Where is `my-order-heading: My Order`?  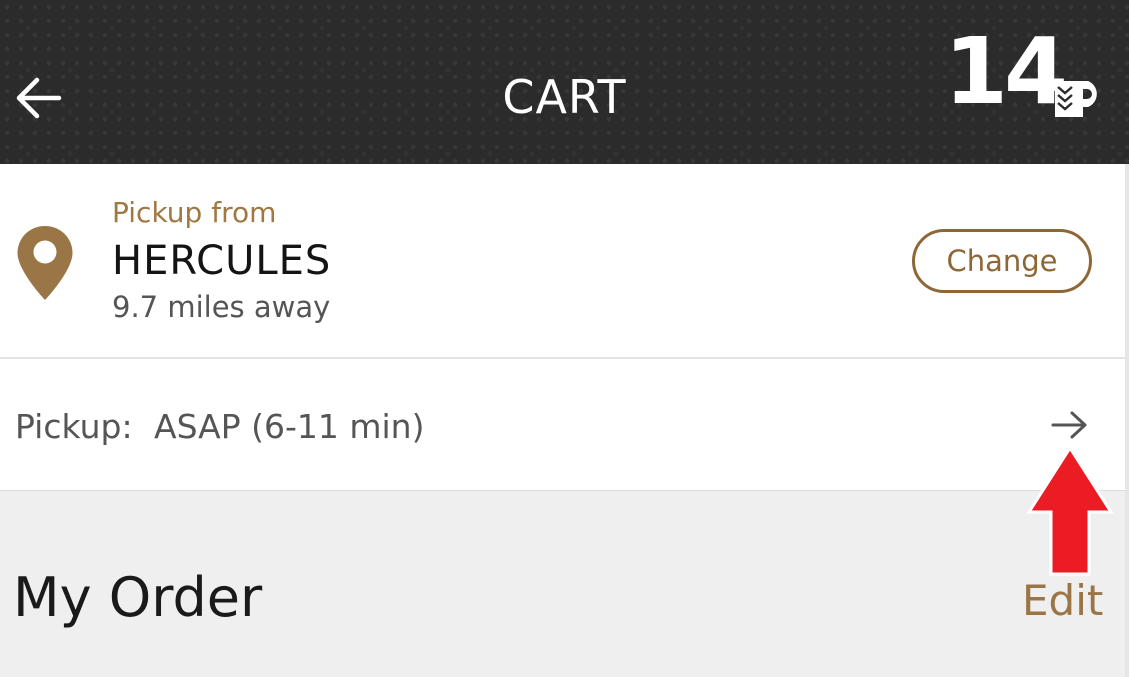 my-order-heading: My Order is located at coordinates (138, 597).